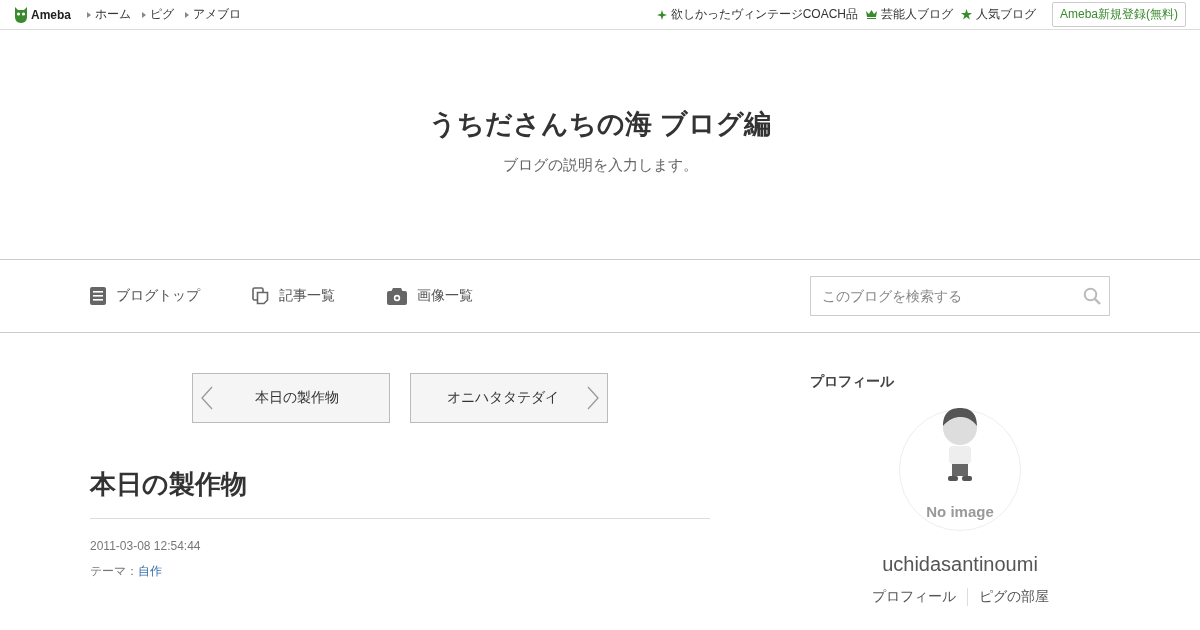 The height and width of the screenshot is (630, 1200). What do you see at coordinates (291, 398) in the screenshot?
I see `previous-entry-button: 本日の製作物` at bounding box center [291, 398].